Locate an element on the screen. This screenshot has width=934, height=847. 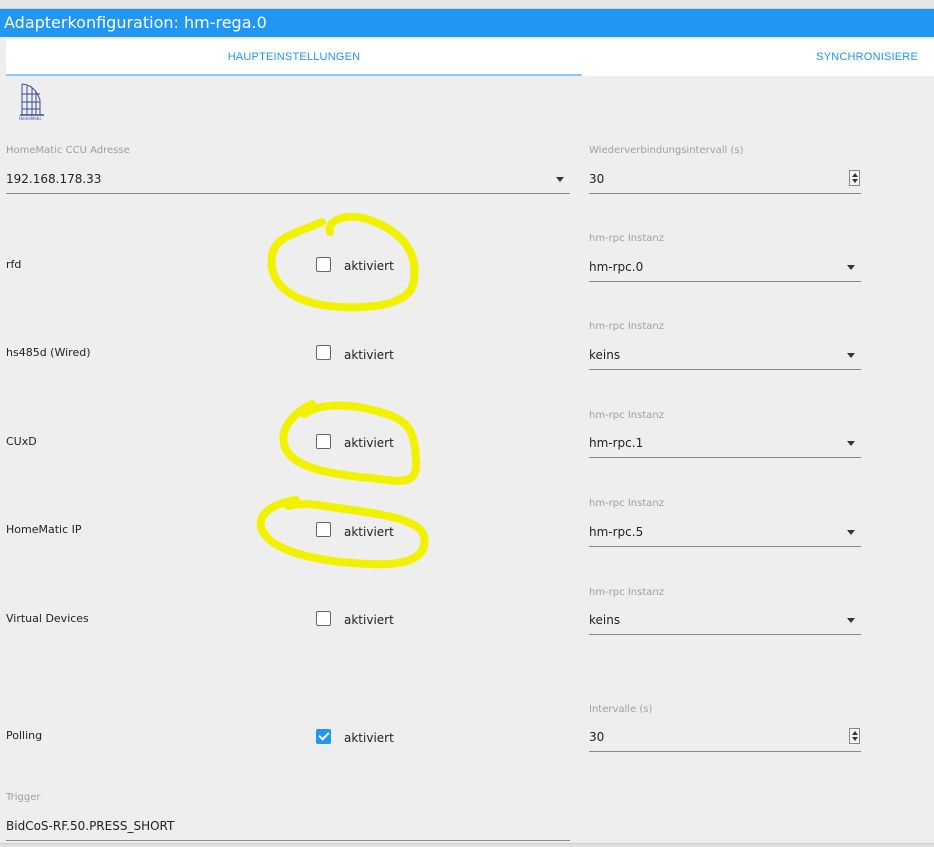
window-top-edge is located at coordinates (467, 4).